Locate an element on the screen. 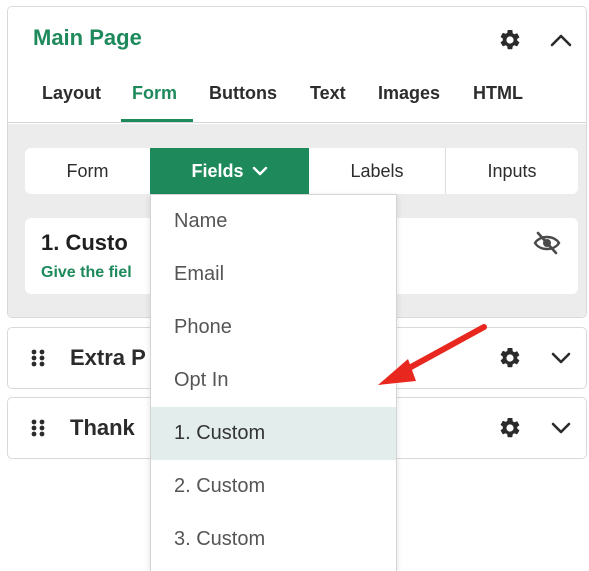 Image resolution: width=589 pixels, height=571 pixels. subtab-form-label: Form is located at coordinates (87, 170).